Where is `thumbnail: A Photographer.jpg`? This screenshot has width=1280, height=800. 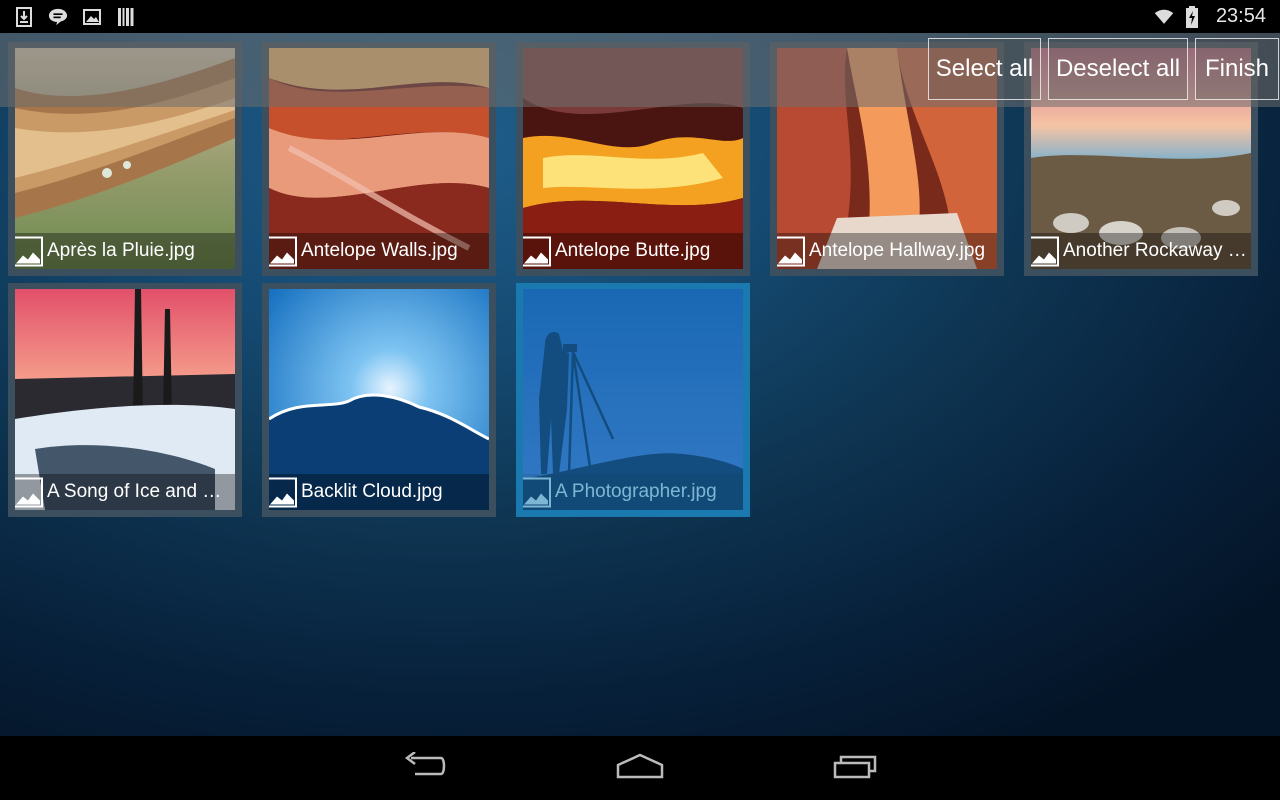 thumbnail: A Photographer.jpg is located at coordinates (633, 399).